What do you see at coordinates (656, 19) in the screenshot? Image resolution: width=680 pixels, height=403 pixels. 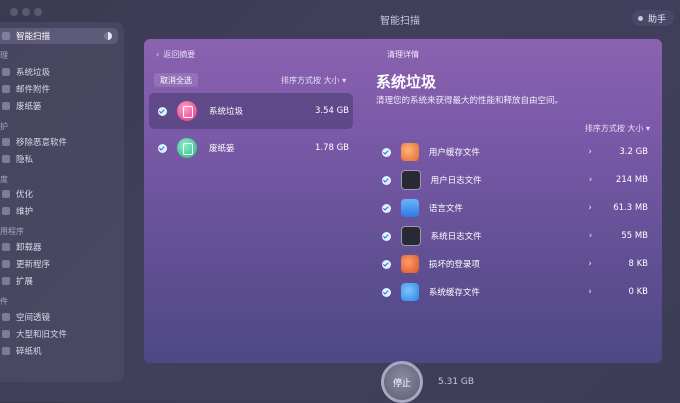 I see `assistant-label: 助手` at bounding box center [656, 19].